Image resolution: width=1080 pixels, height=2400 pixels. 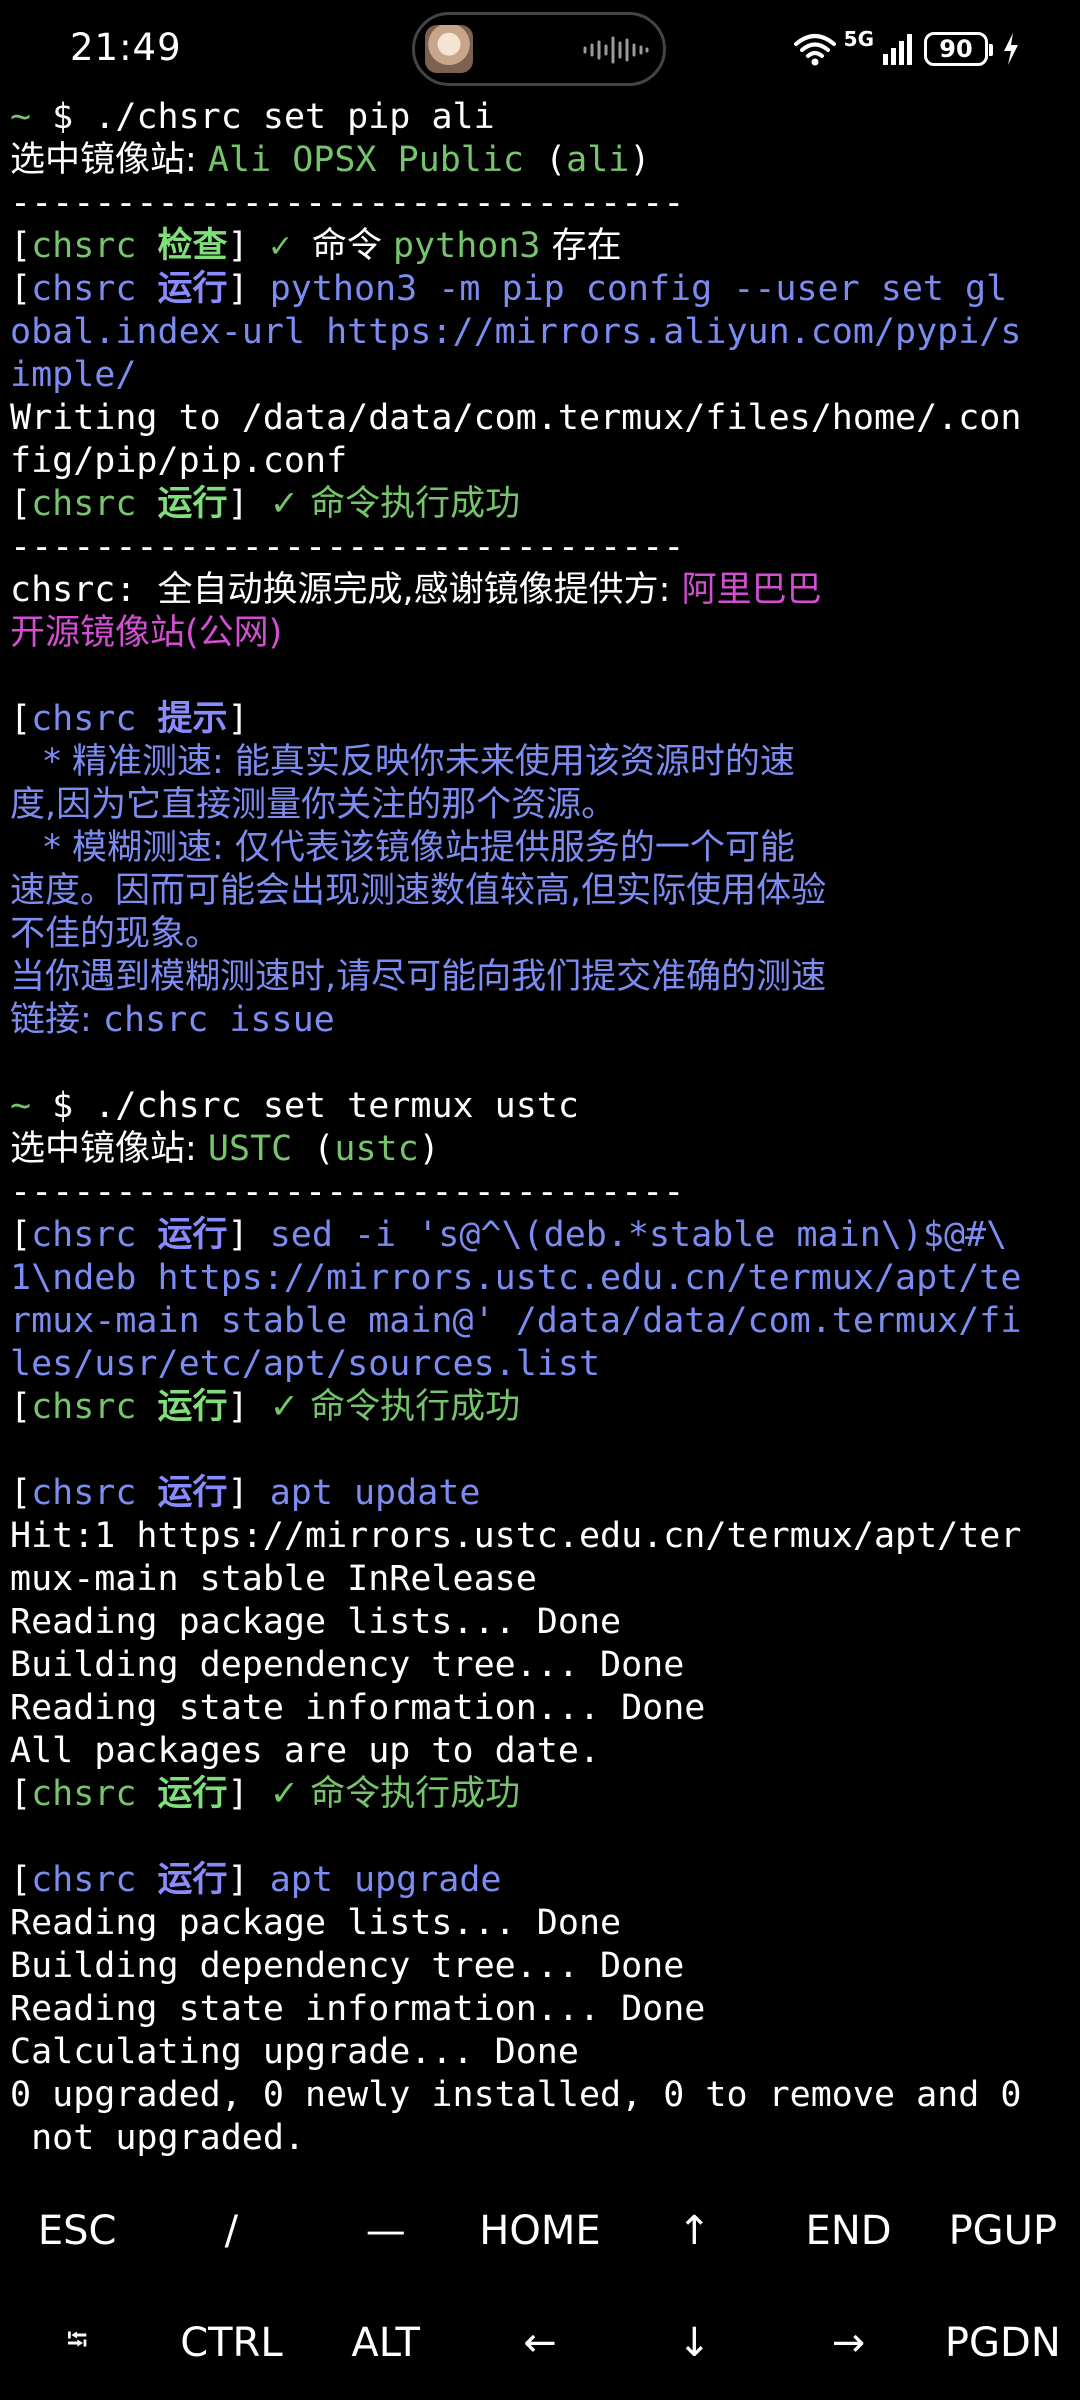 I want to click on arrow-up-key: ↑, so click(x=694, y=2231).